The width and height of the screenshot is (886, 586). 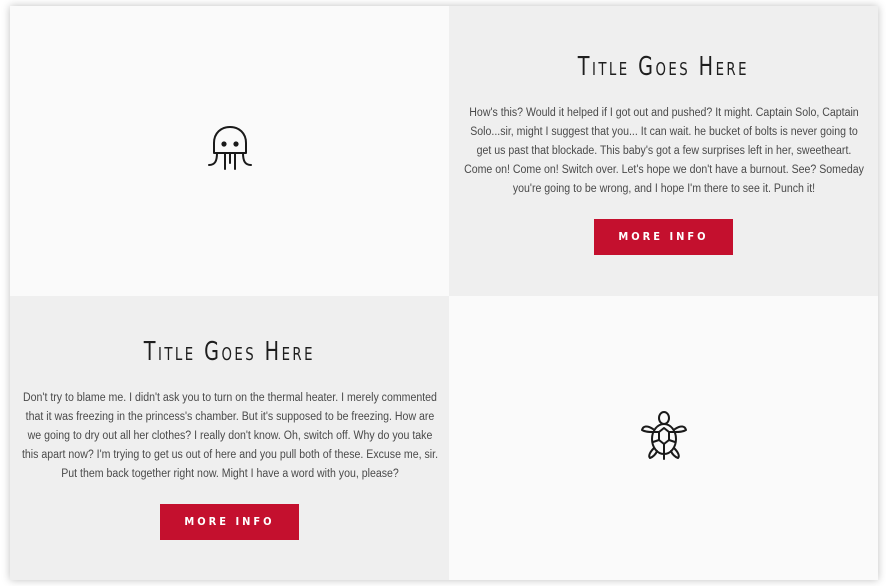 I want to click on jellyfish-icon, so click(x=230, y=151).